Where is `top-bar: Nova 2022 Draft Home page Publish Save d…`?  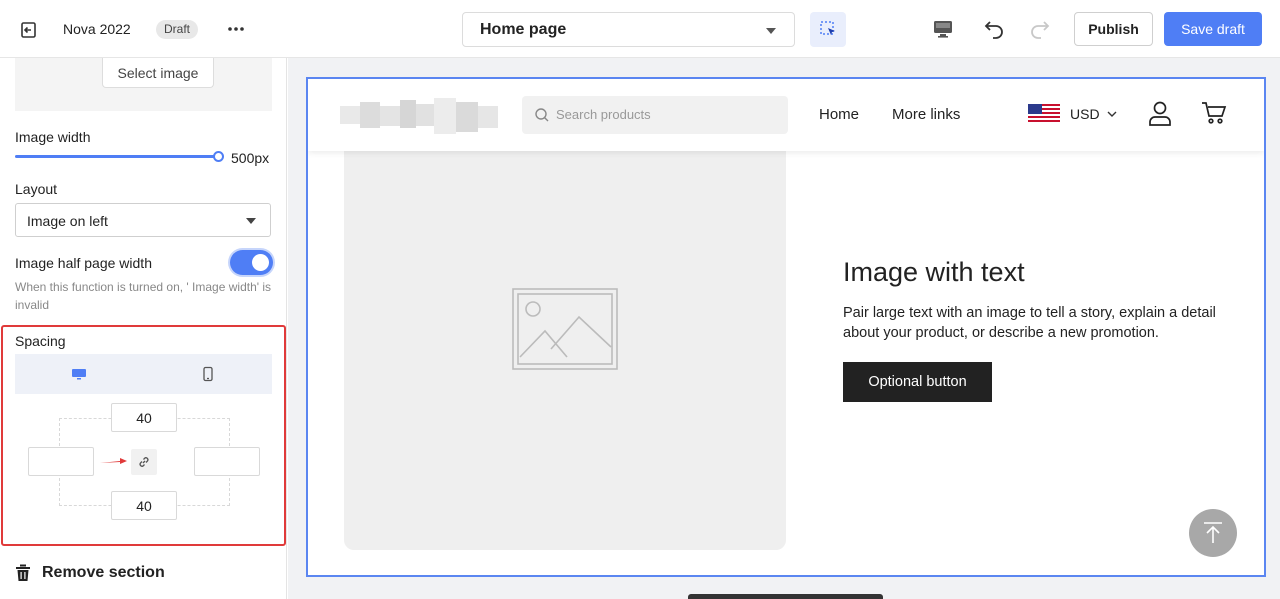 top-bar: Nova 2022 Draft Home page Publish Save d… is located at coordinates (640, 29).